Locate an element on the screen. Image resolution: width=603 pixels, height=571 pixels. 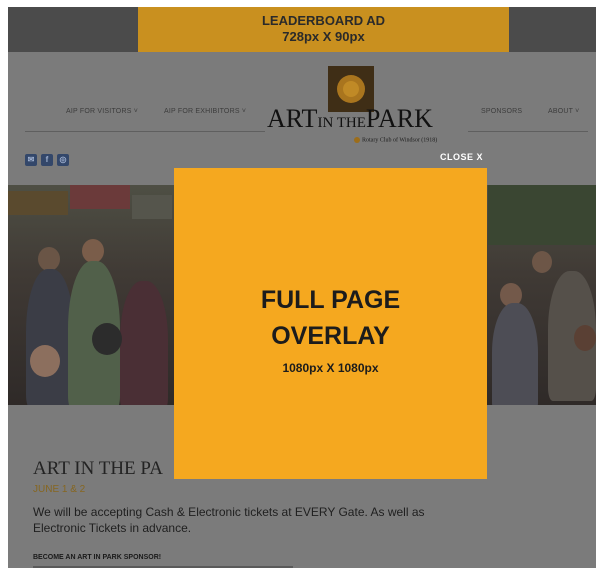
nav-divider-left is located at coordinates (145, 131).